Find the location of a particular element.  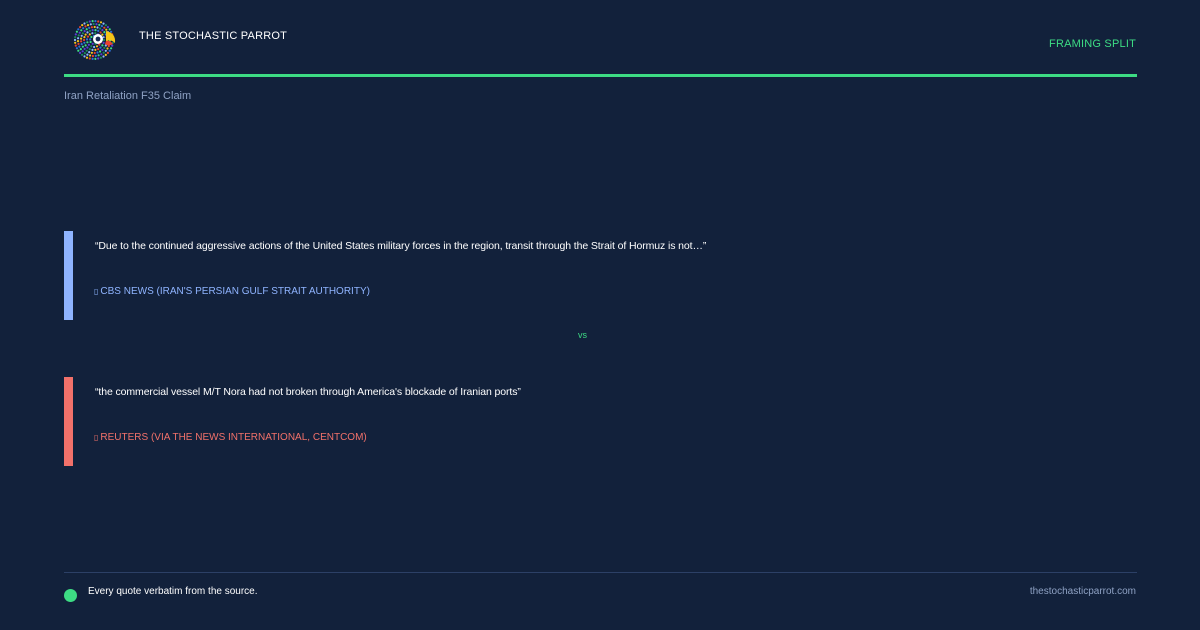

brand-name: THE STOCHASTIC PARROT is located at coordinates (213, 36).